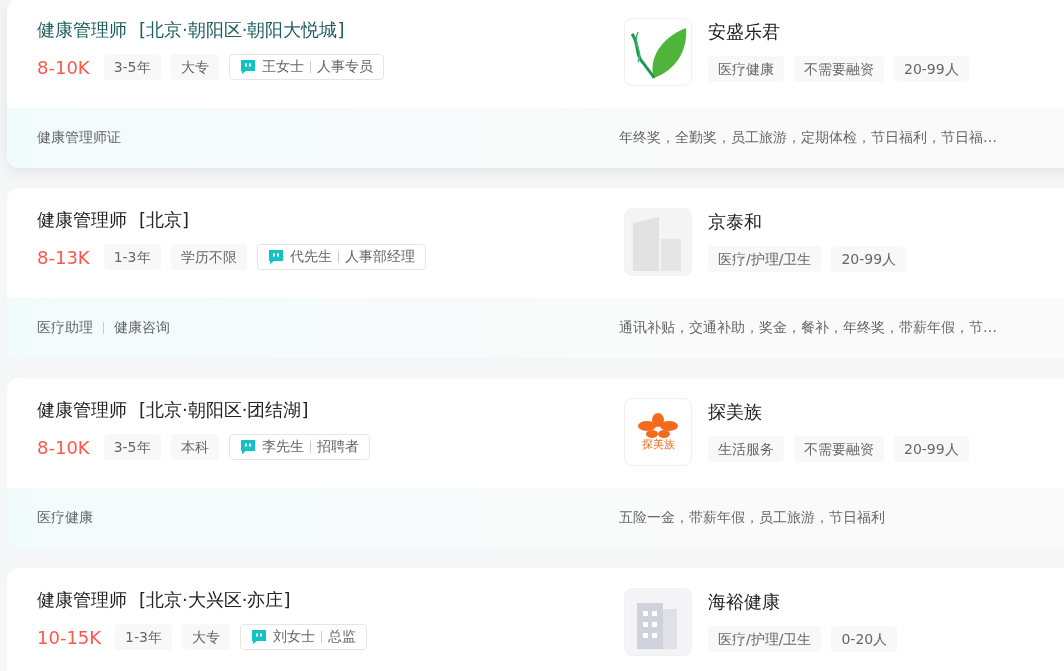  What do you see at coordinates (79, 138) in the screenshot?
I see `skill-tag: 健康管理师证` at bounding box center [79, 138].